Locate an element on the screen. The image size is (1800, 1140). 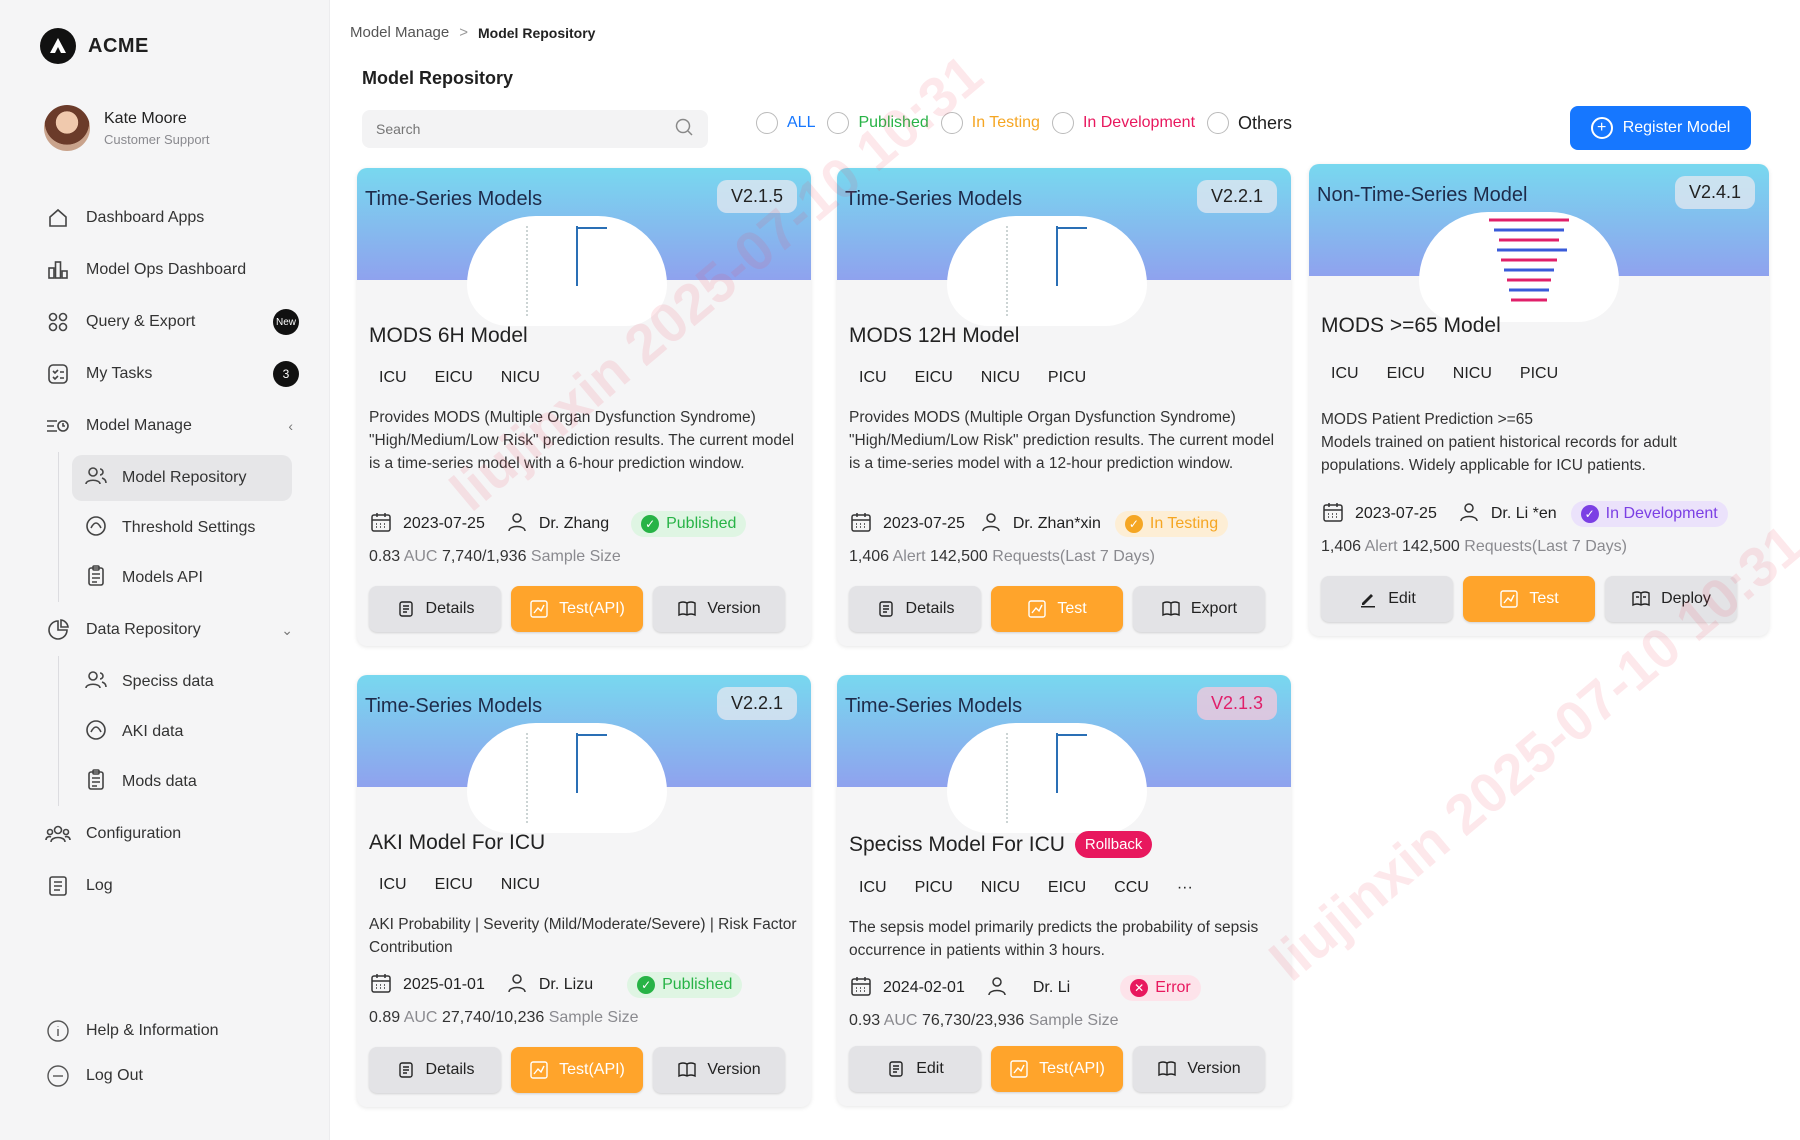
tag-list: ICU PICU NICU EICU CCU ··· is located at coordinates (1064, 888).